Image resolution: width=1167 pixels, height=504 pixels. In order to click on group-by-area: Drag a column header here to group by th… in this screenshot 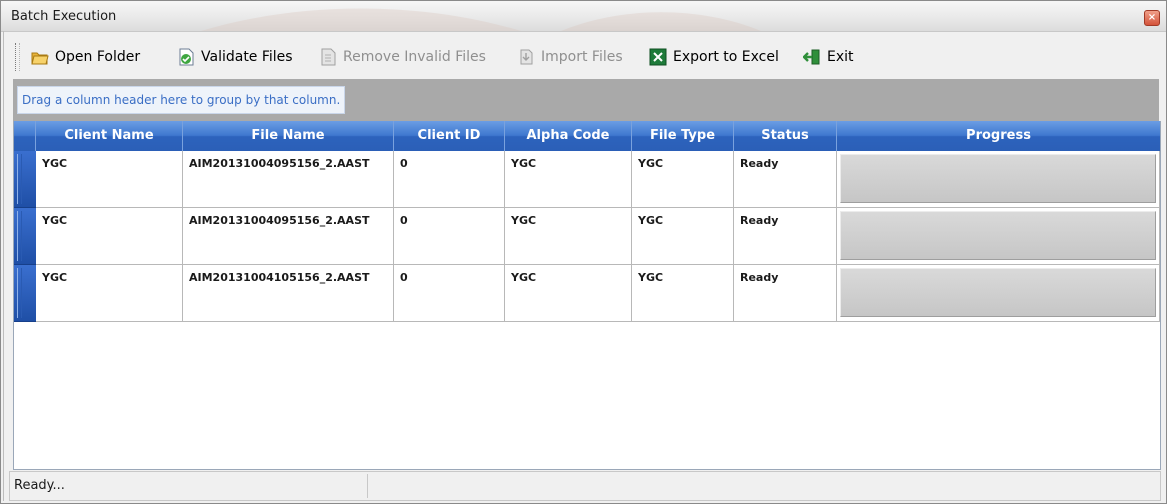, I will do `click(586, 100)`.